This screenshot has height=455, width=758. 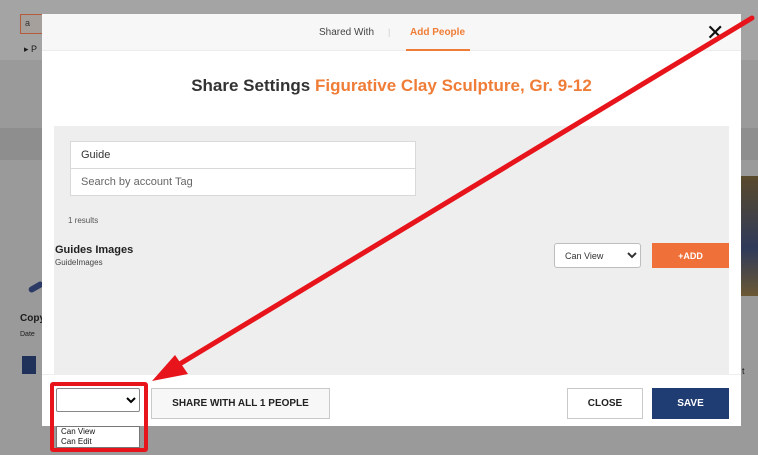 What do you see at coordinates (170, 368) in the screenshot?
I see `annotation-arrow-head` at bounding box center [170, 368].